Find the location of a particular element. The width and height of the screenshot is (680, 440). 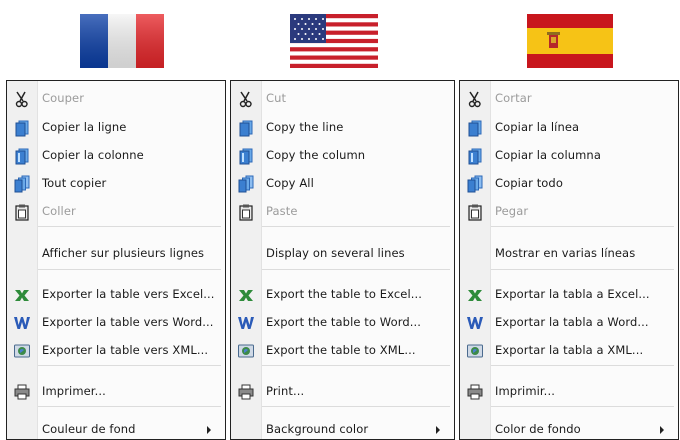

menu-item-paste: Paste is located at coordinates (342, 212).